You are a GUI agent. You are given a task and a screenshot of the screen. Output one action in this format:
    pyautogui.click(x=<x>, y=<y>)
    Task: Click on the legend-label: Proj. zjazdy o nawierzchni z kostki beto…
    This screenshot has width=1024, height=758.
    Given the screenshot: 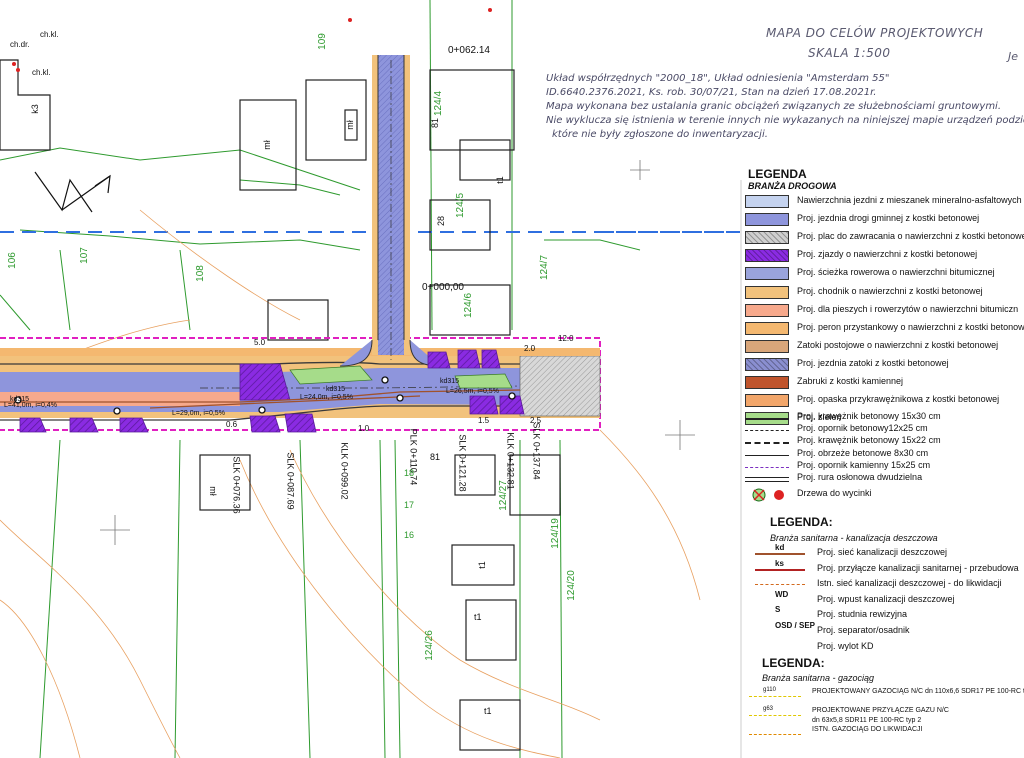 What is the action you would take?
    pyautogui.click(x=887, y=254)
    